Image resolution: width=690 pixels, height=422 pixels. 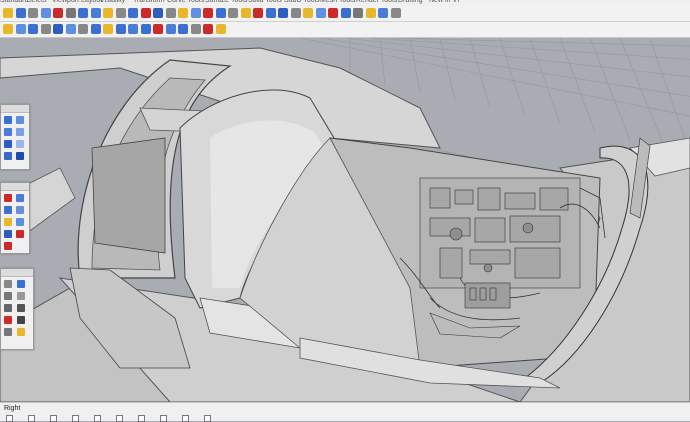 I want to click on offset-icon, so click(x=8, y=234).